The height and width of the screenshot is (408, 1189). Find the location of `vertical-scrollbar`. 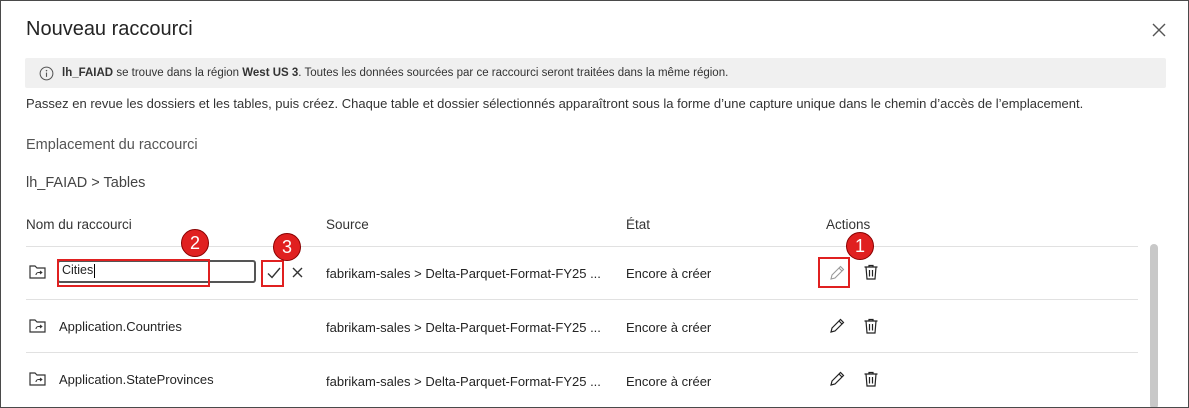

vertical-scrollbar is located at coordinates (1154, 325).